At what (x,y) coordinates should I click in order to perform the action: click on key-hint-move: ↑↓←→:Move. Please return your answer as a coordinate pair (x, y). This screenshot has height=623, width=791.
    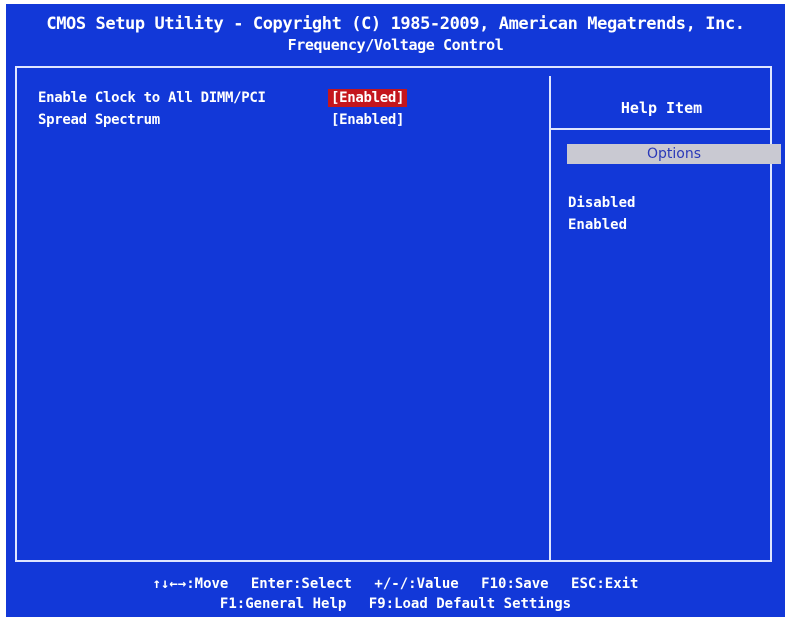
    Looking at the image, I should click on (191, 584).